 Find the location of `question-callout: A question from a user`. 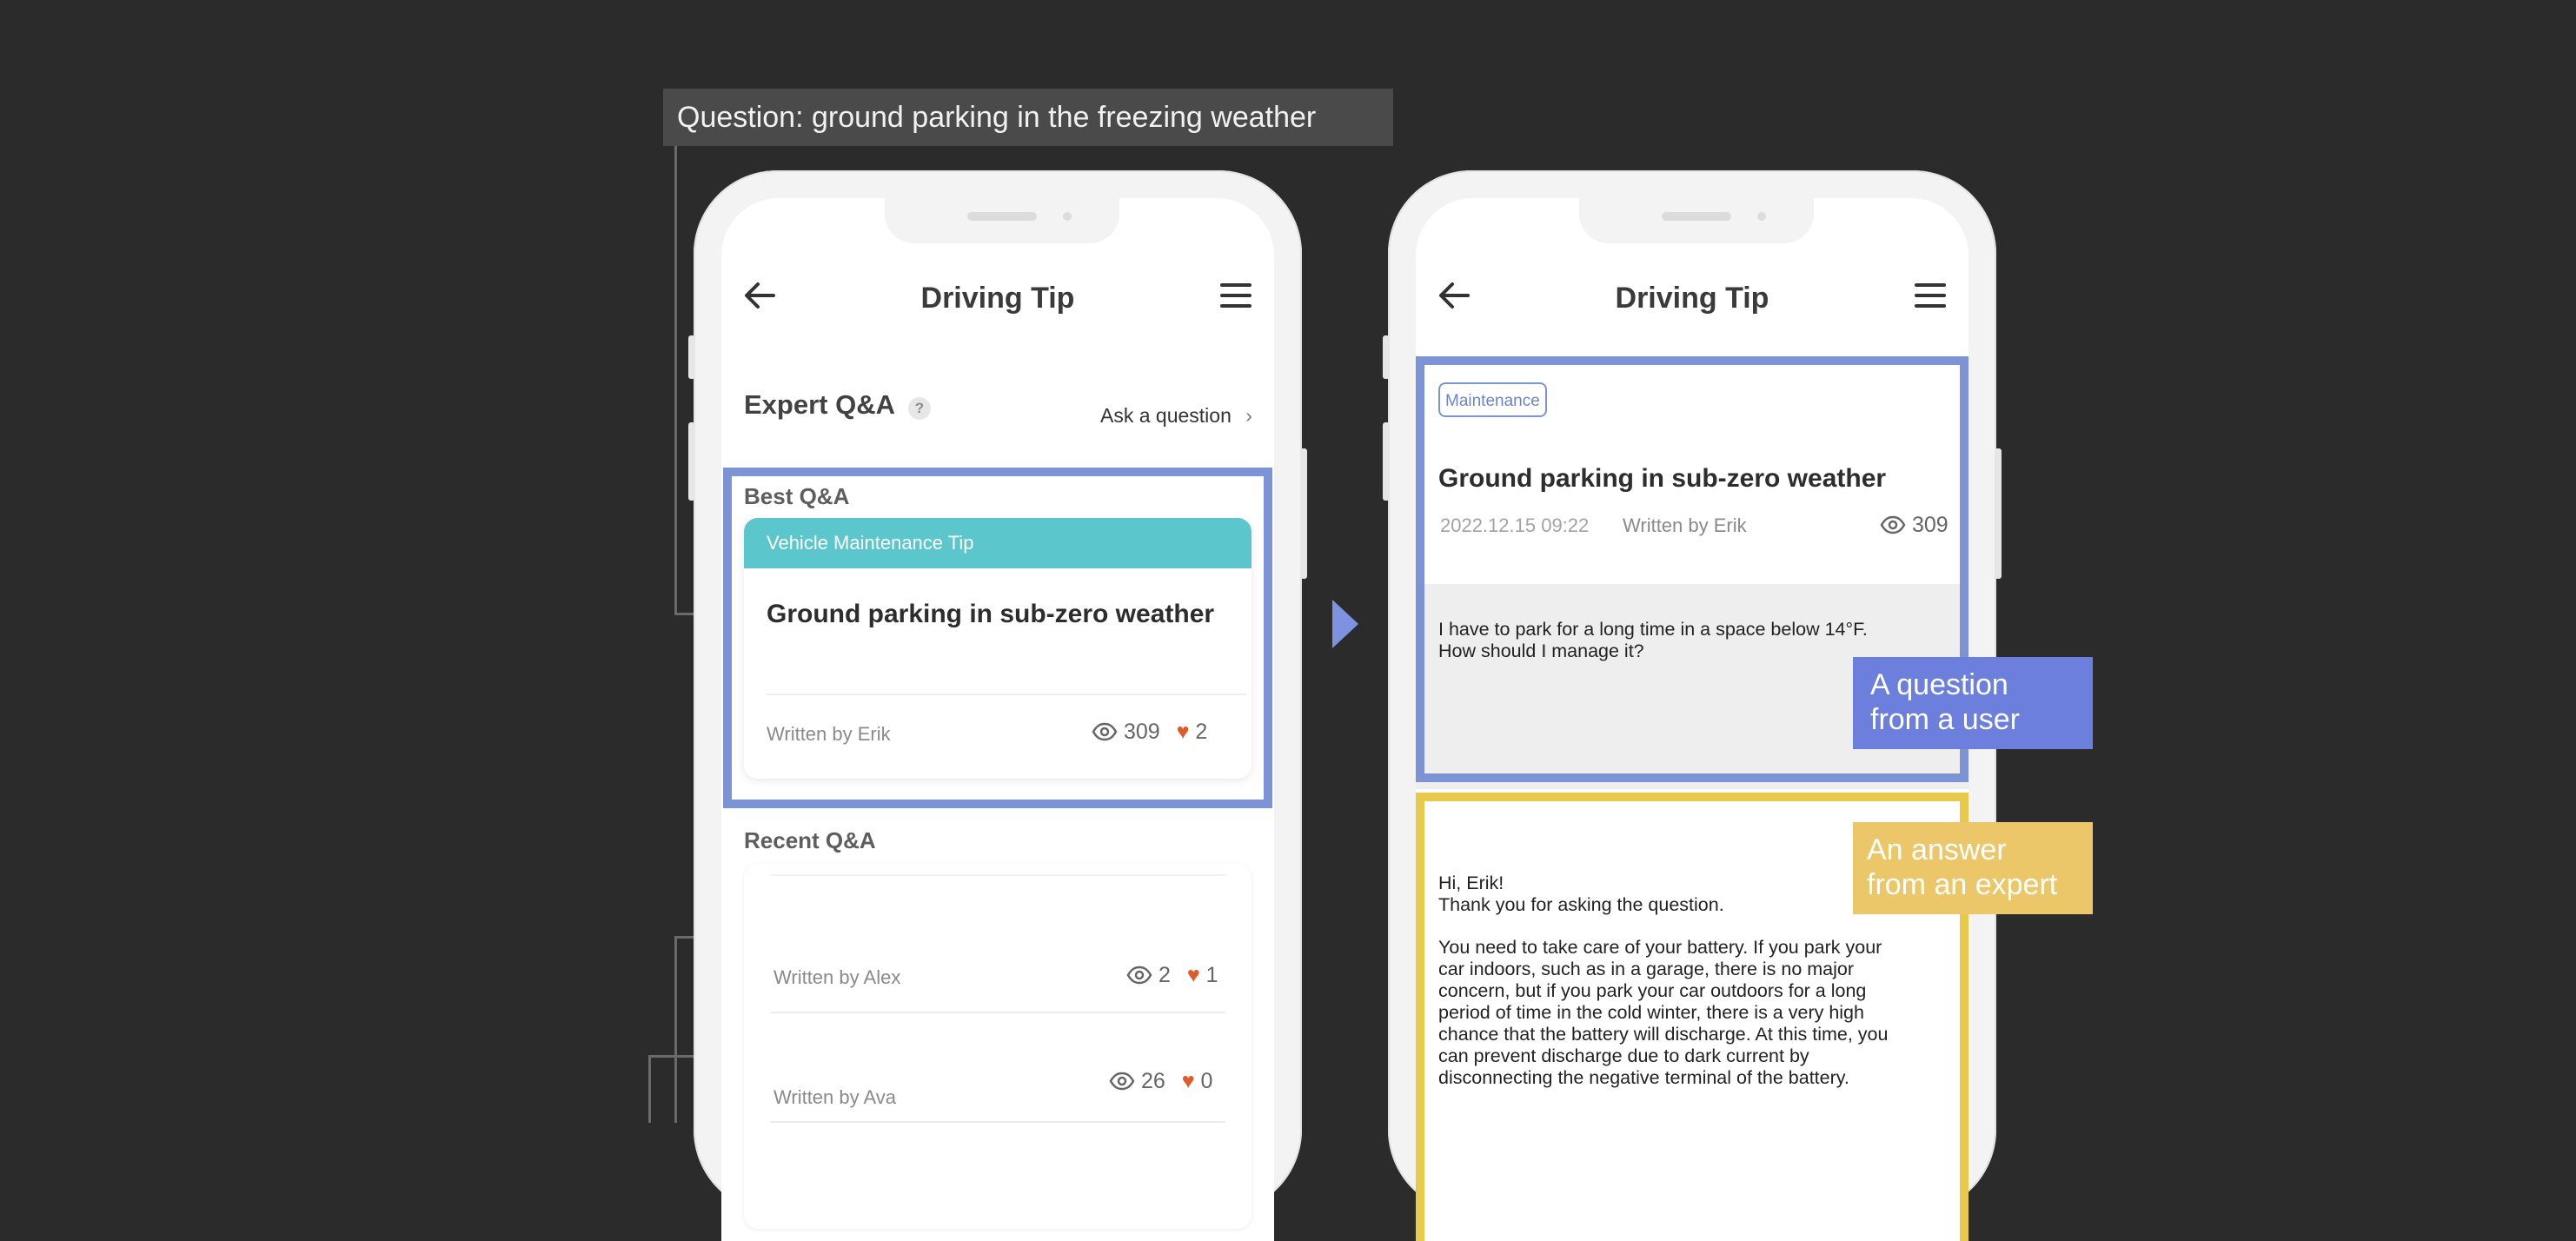

question-callout: A question from a user is located at coordinates (1973, 703).